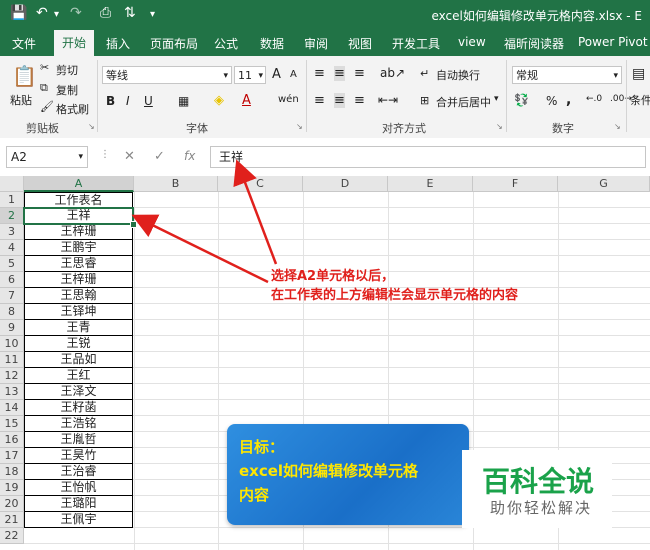 The image size is (650, 550). Describe the element at coordinates (200, 249) in the screenshot. I see `arrow-to-cell-a2` at that location.